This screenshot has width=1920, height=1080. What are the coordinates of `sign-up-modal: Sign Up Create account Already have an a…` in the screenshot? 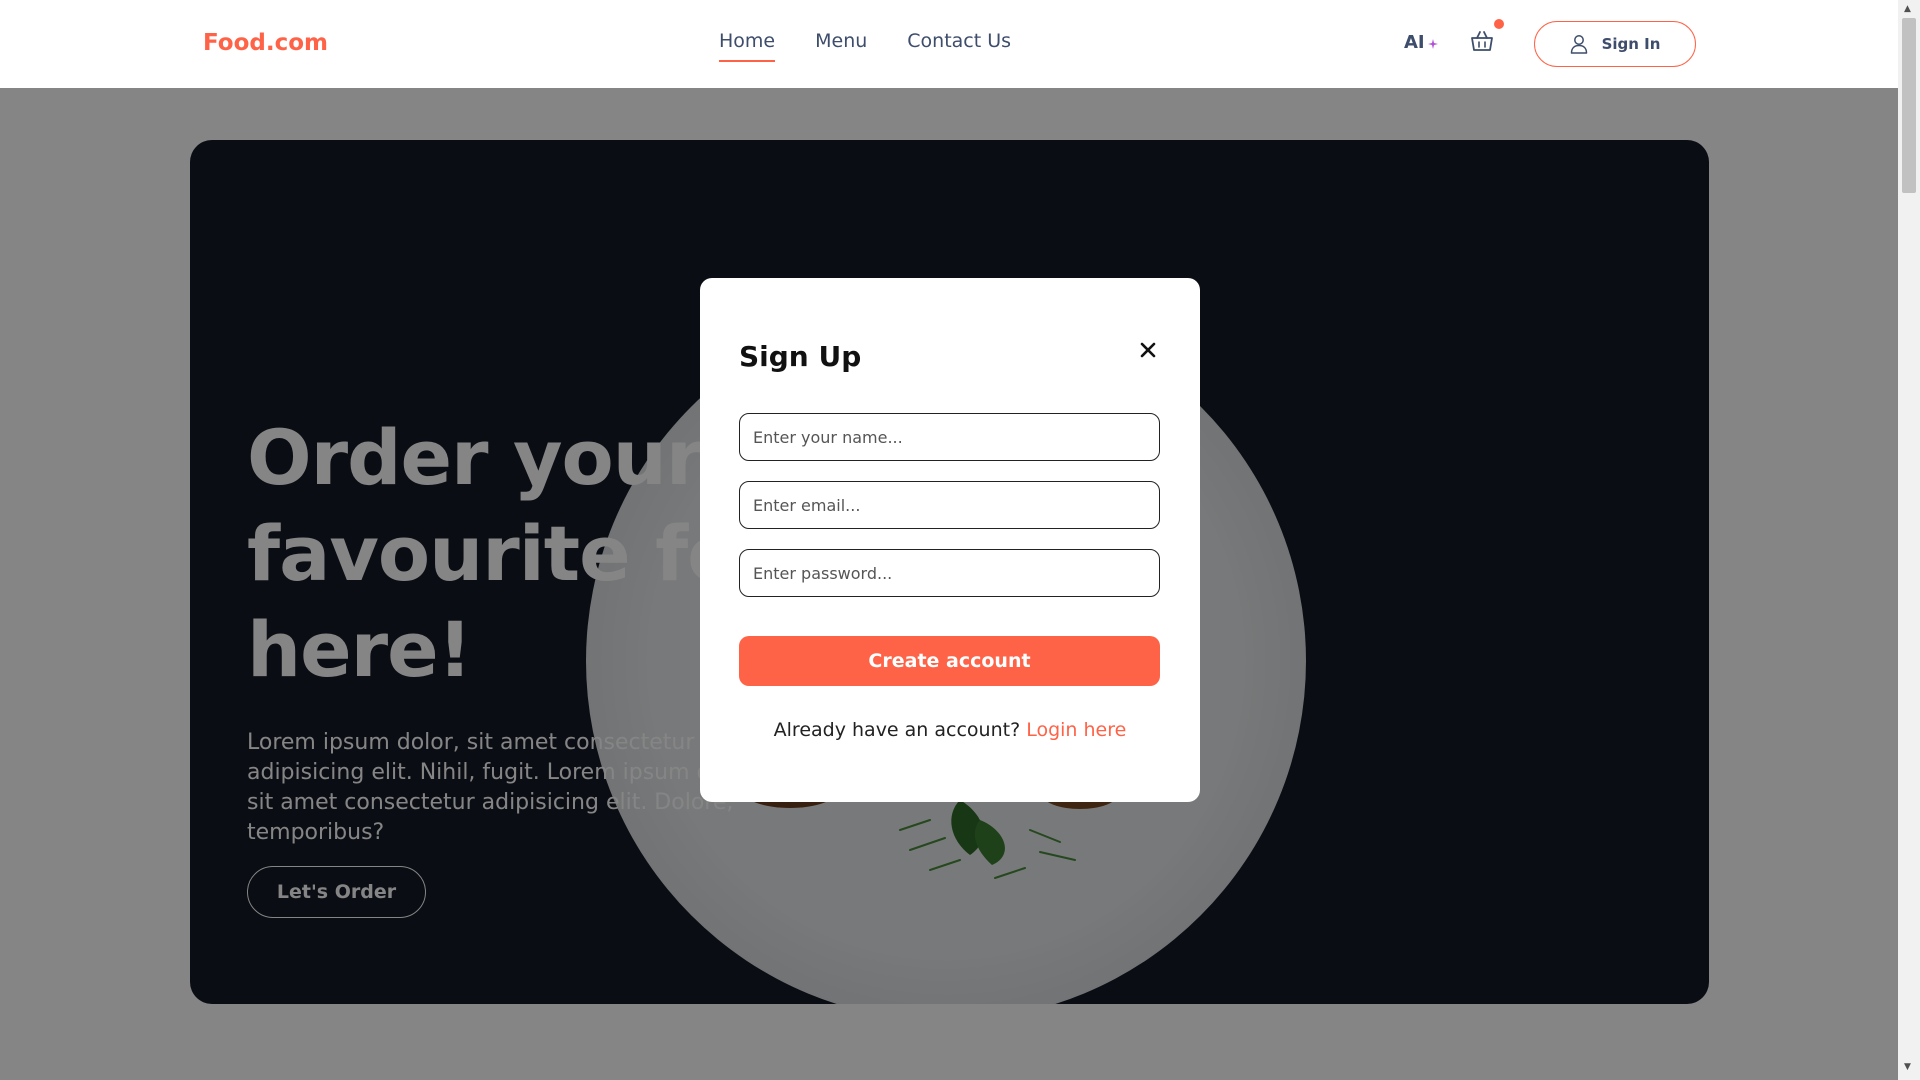 It's located at (950, 540).